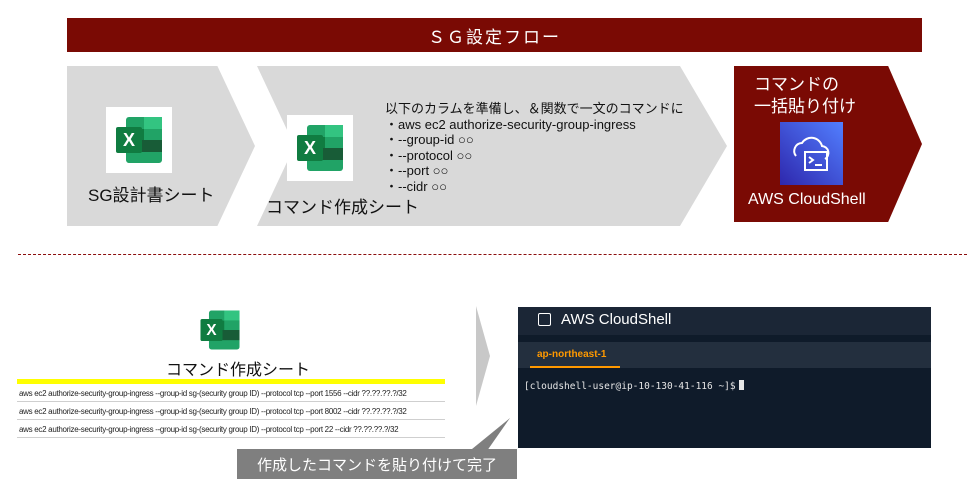  Describe the element at coordinates (616, 319) in the screenshot. I see `terminal-title: AWS CloudShell` at that location.